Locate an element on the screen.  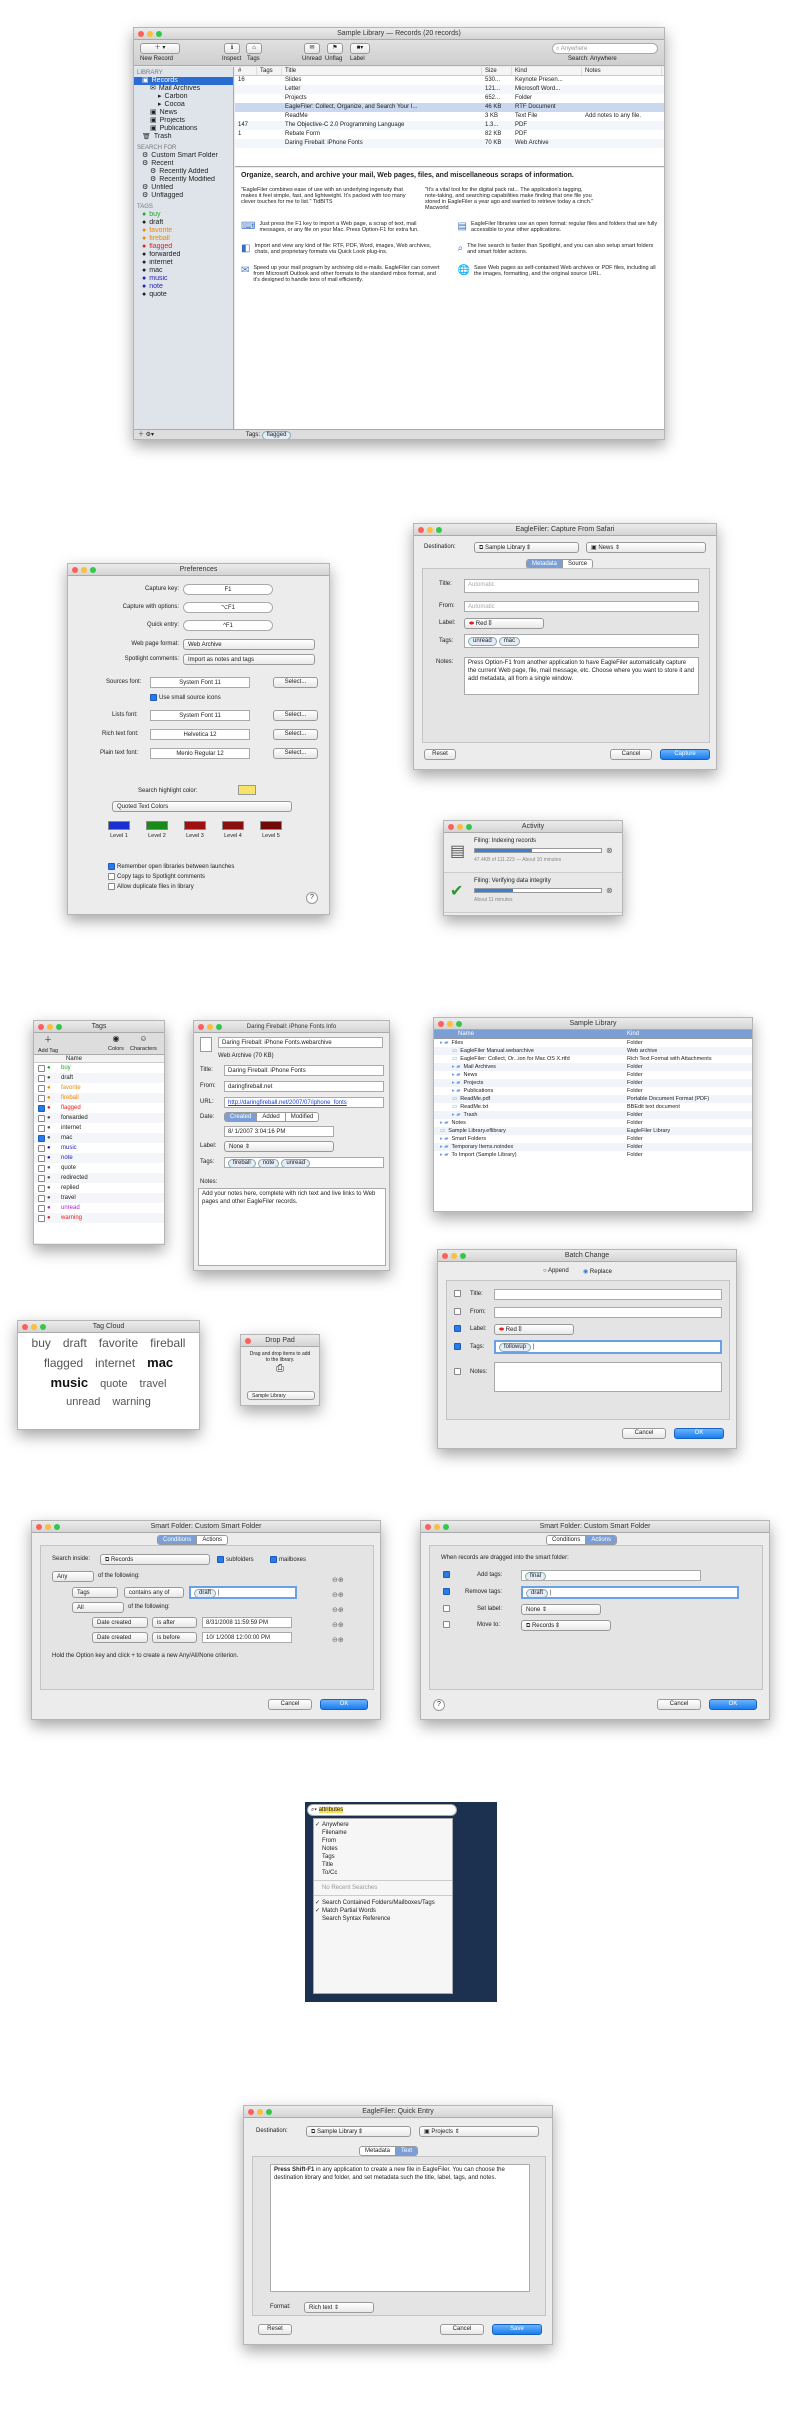
shortcut-field: ^F1 is located at coordinates (228, 625).